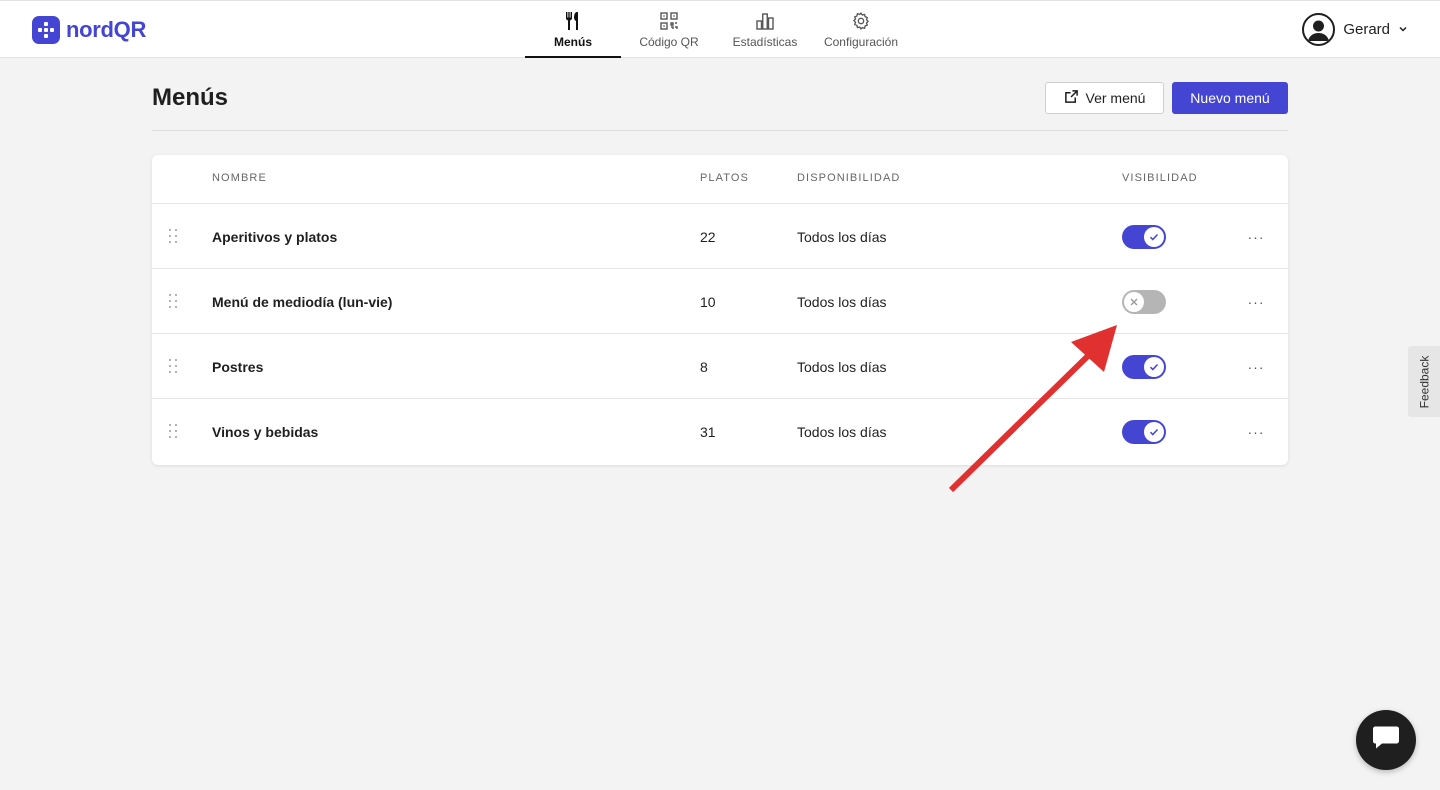  What do you see at coordinates (861, 42) in the screenshot?
I see `nav-label: Configuración` at bounding box center [861, 42].